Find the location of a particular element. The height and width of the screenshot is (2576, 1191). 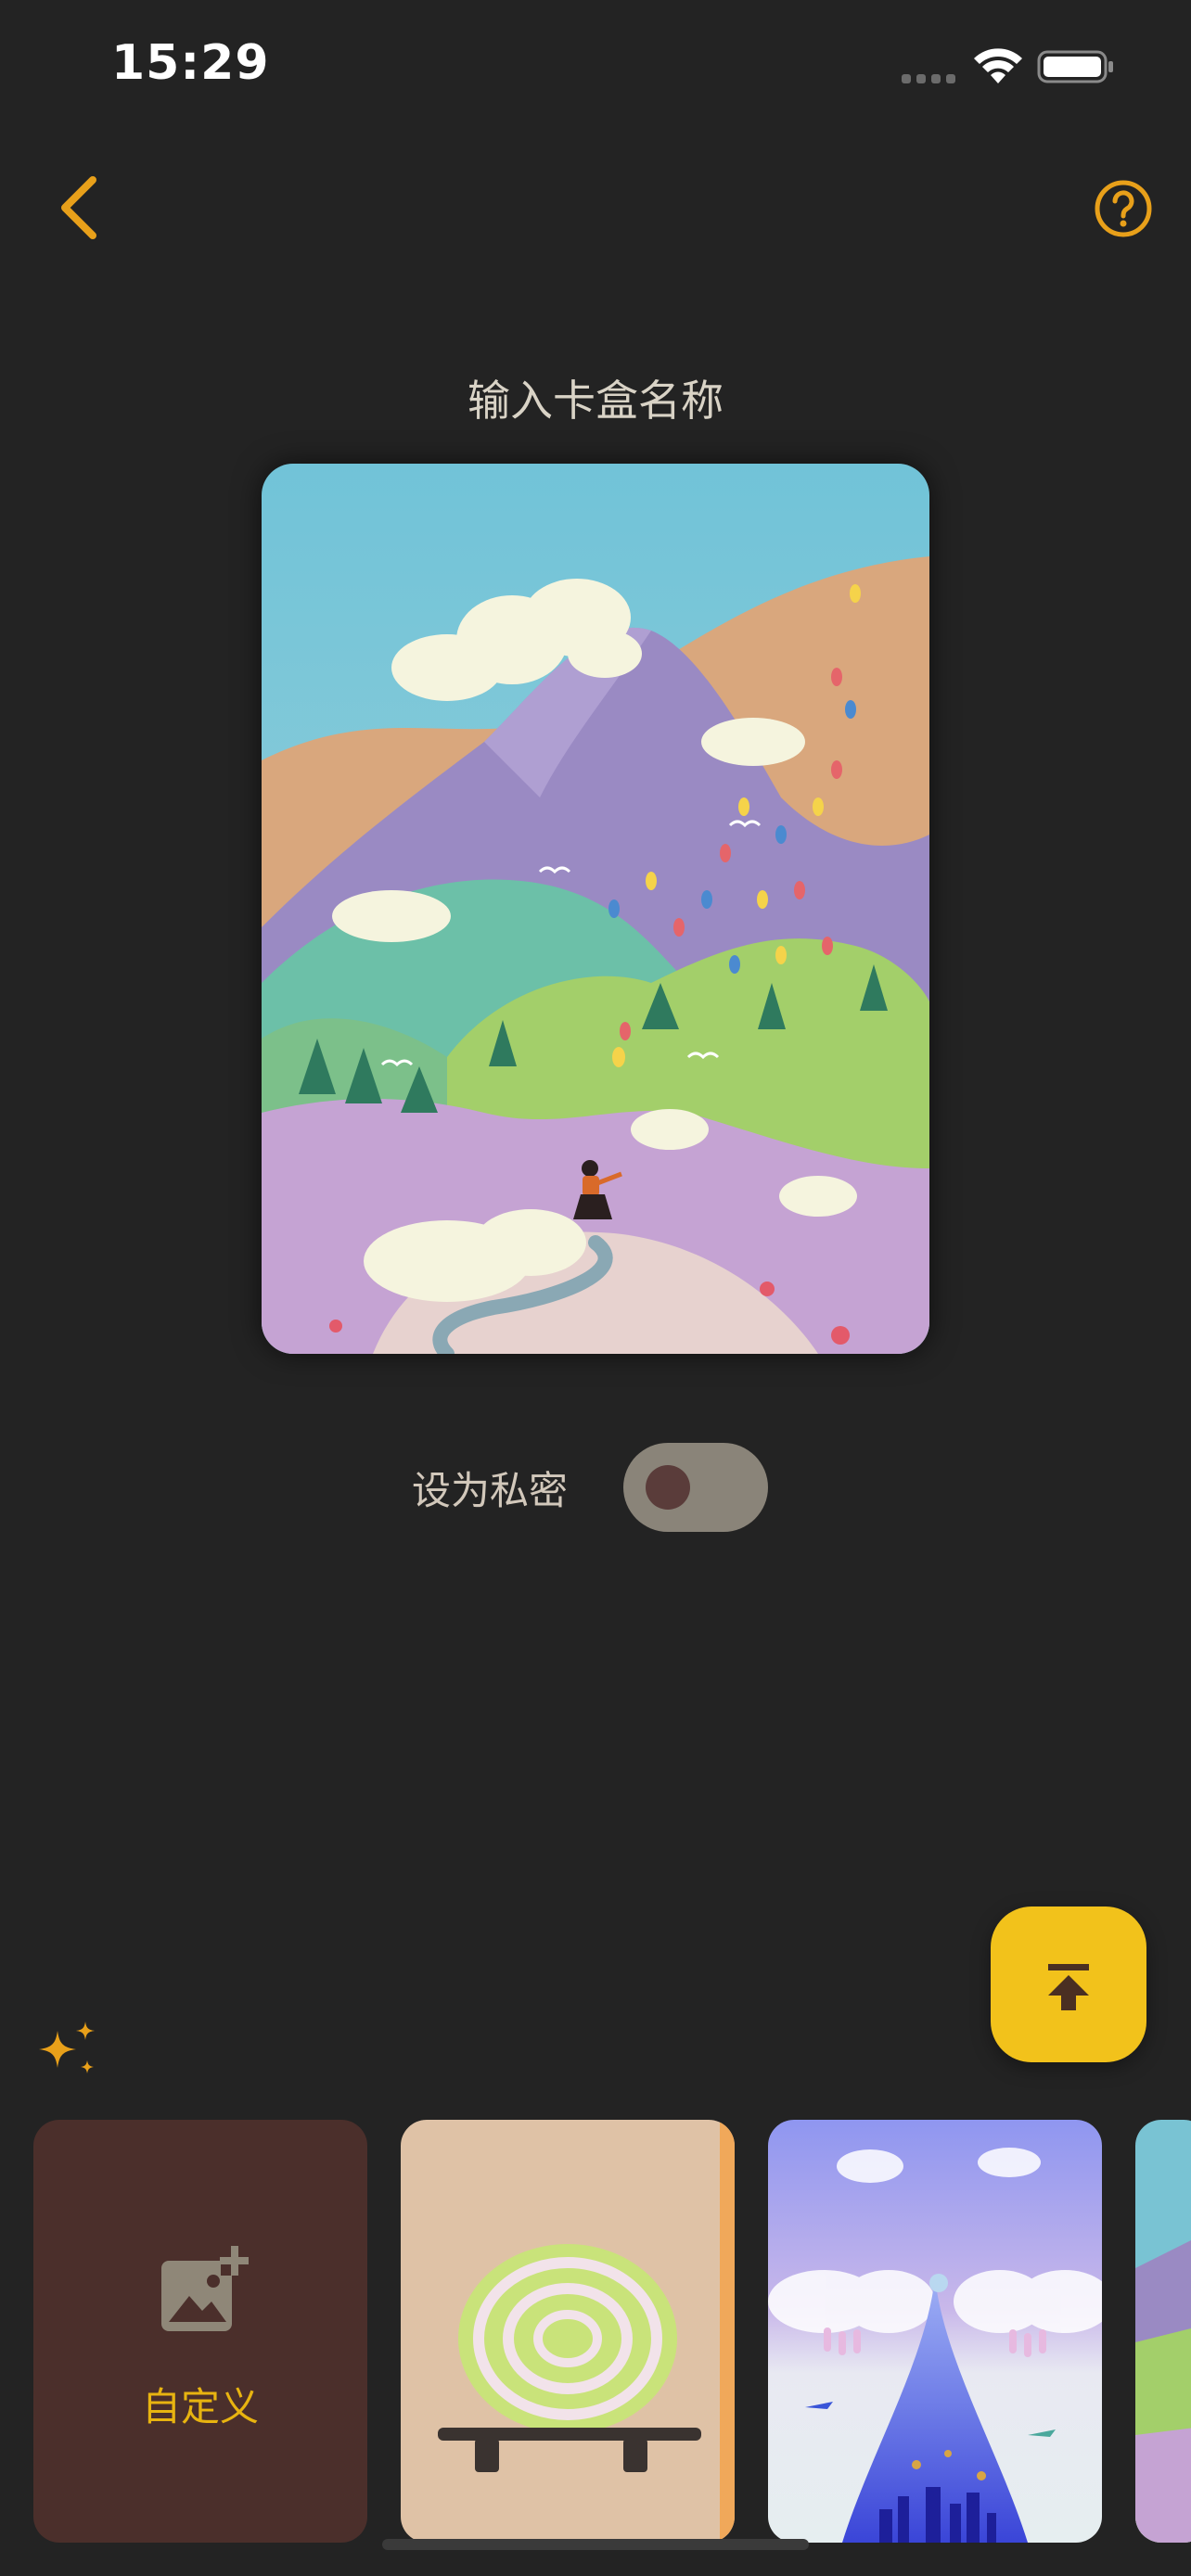

battery-icon is located at coordinates (1075, 66).